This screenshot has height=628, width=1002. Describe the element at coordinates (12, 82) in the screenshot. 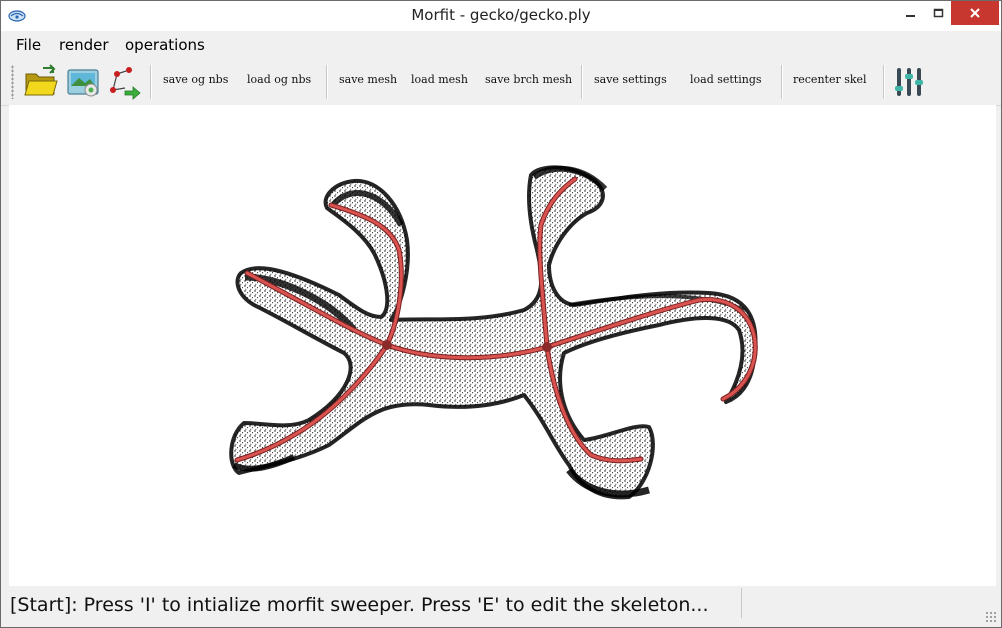

I see `toolbar-grip` at that location.